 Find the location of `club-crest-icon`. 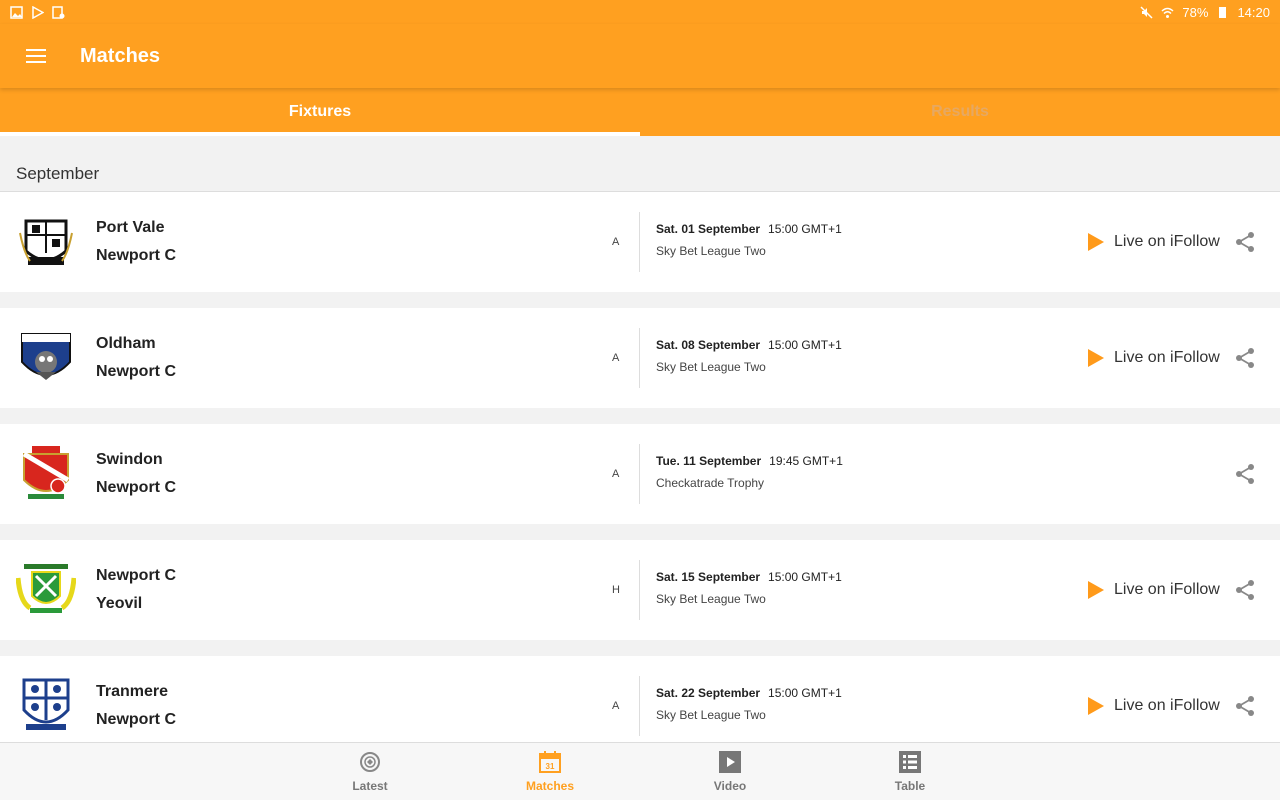

club-crest-icon is located at coordinates (370, 761).